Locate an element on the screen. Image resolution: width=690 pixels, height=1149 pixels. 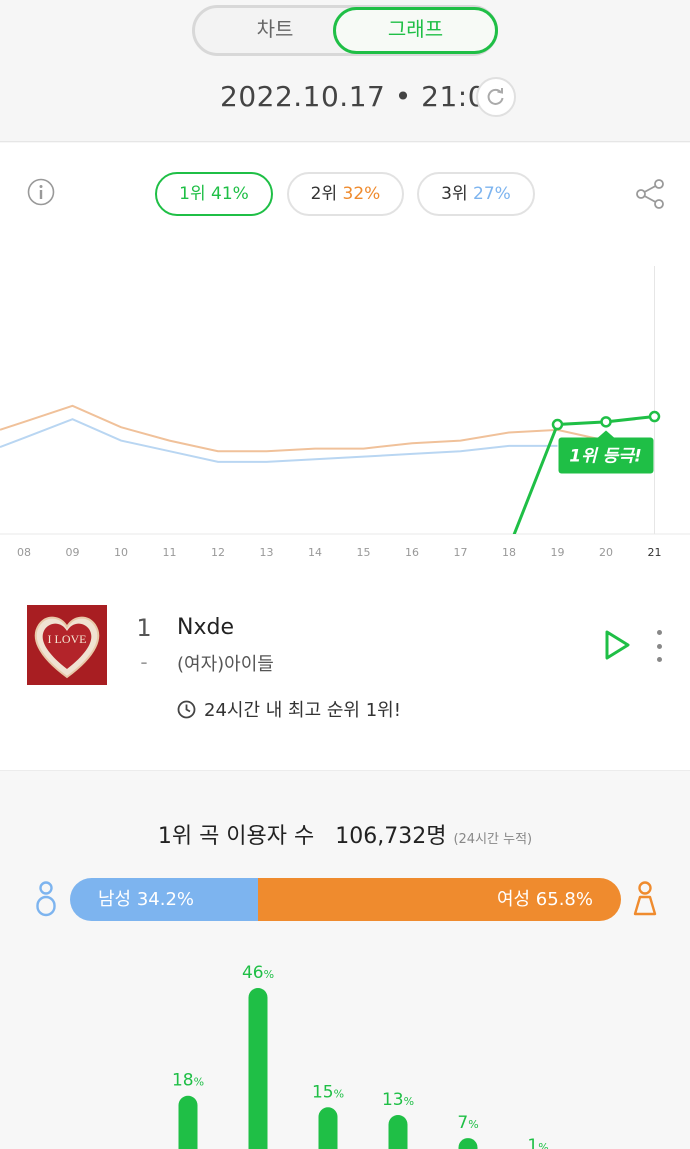
age-distribution-chart: 18% 46% 15% 13% 7% 1% is located at coordinates (360, 1056).